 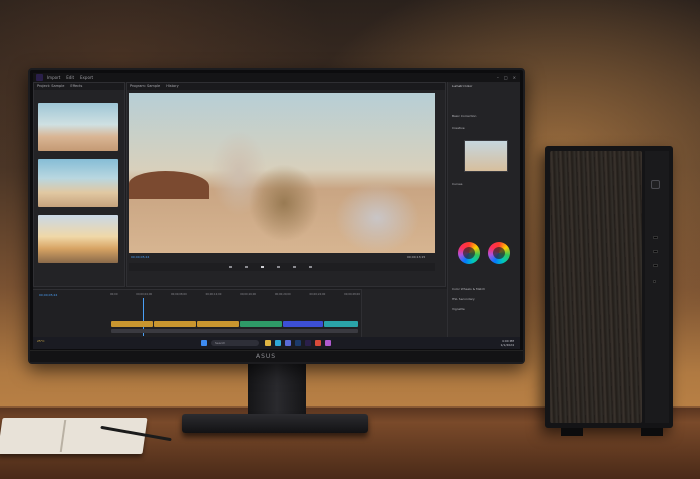 What do you see at coordinates (268, 343) in the screenshot?
I see `file-explorer-icon` at bounding box center [268, 343].